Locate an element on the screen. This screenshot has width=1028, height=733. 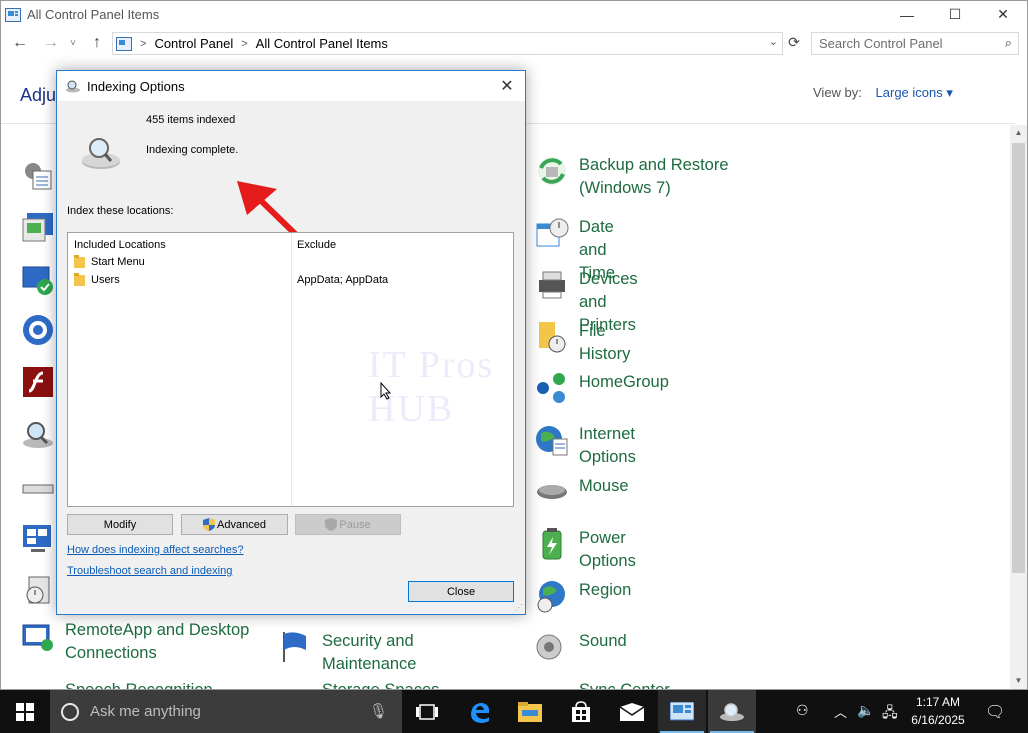
item-label-storage: Storage Spaces is located at coordinates (380, 684).